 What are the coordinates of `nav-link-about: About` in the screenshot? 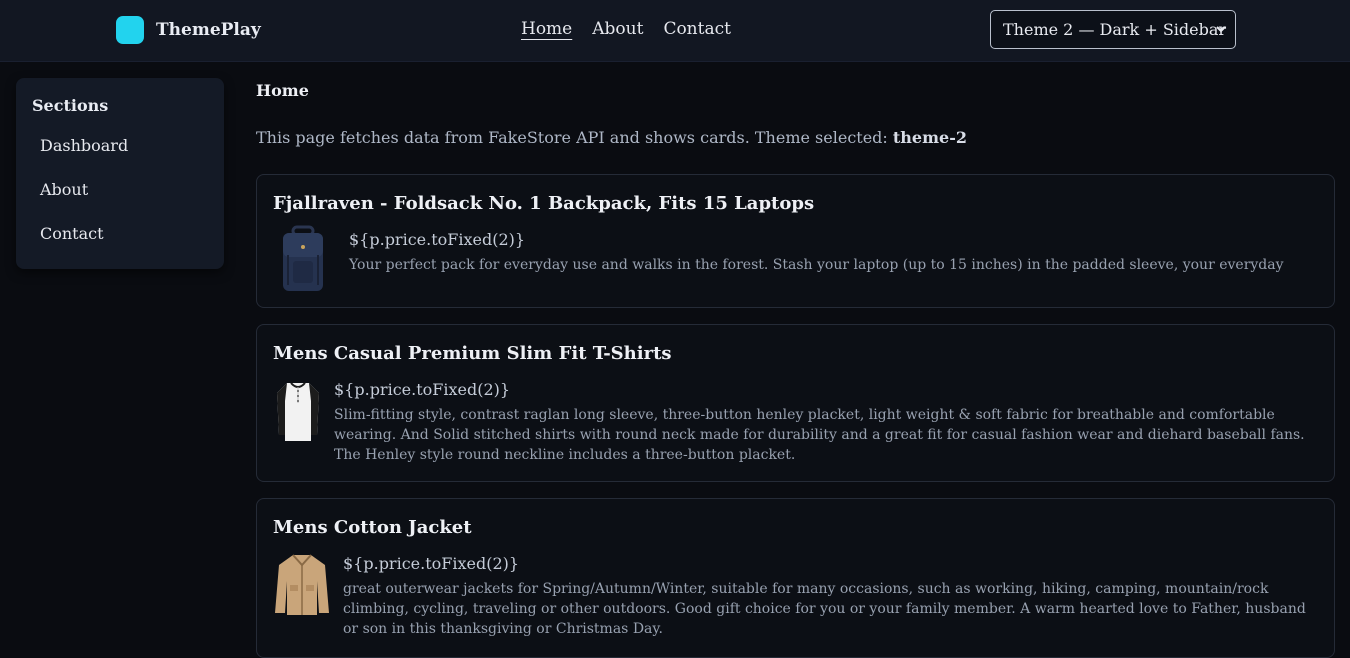 It's located at (617, 29).